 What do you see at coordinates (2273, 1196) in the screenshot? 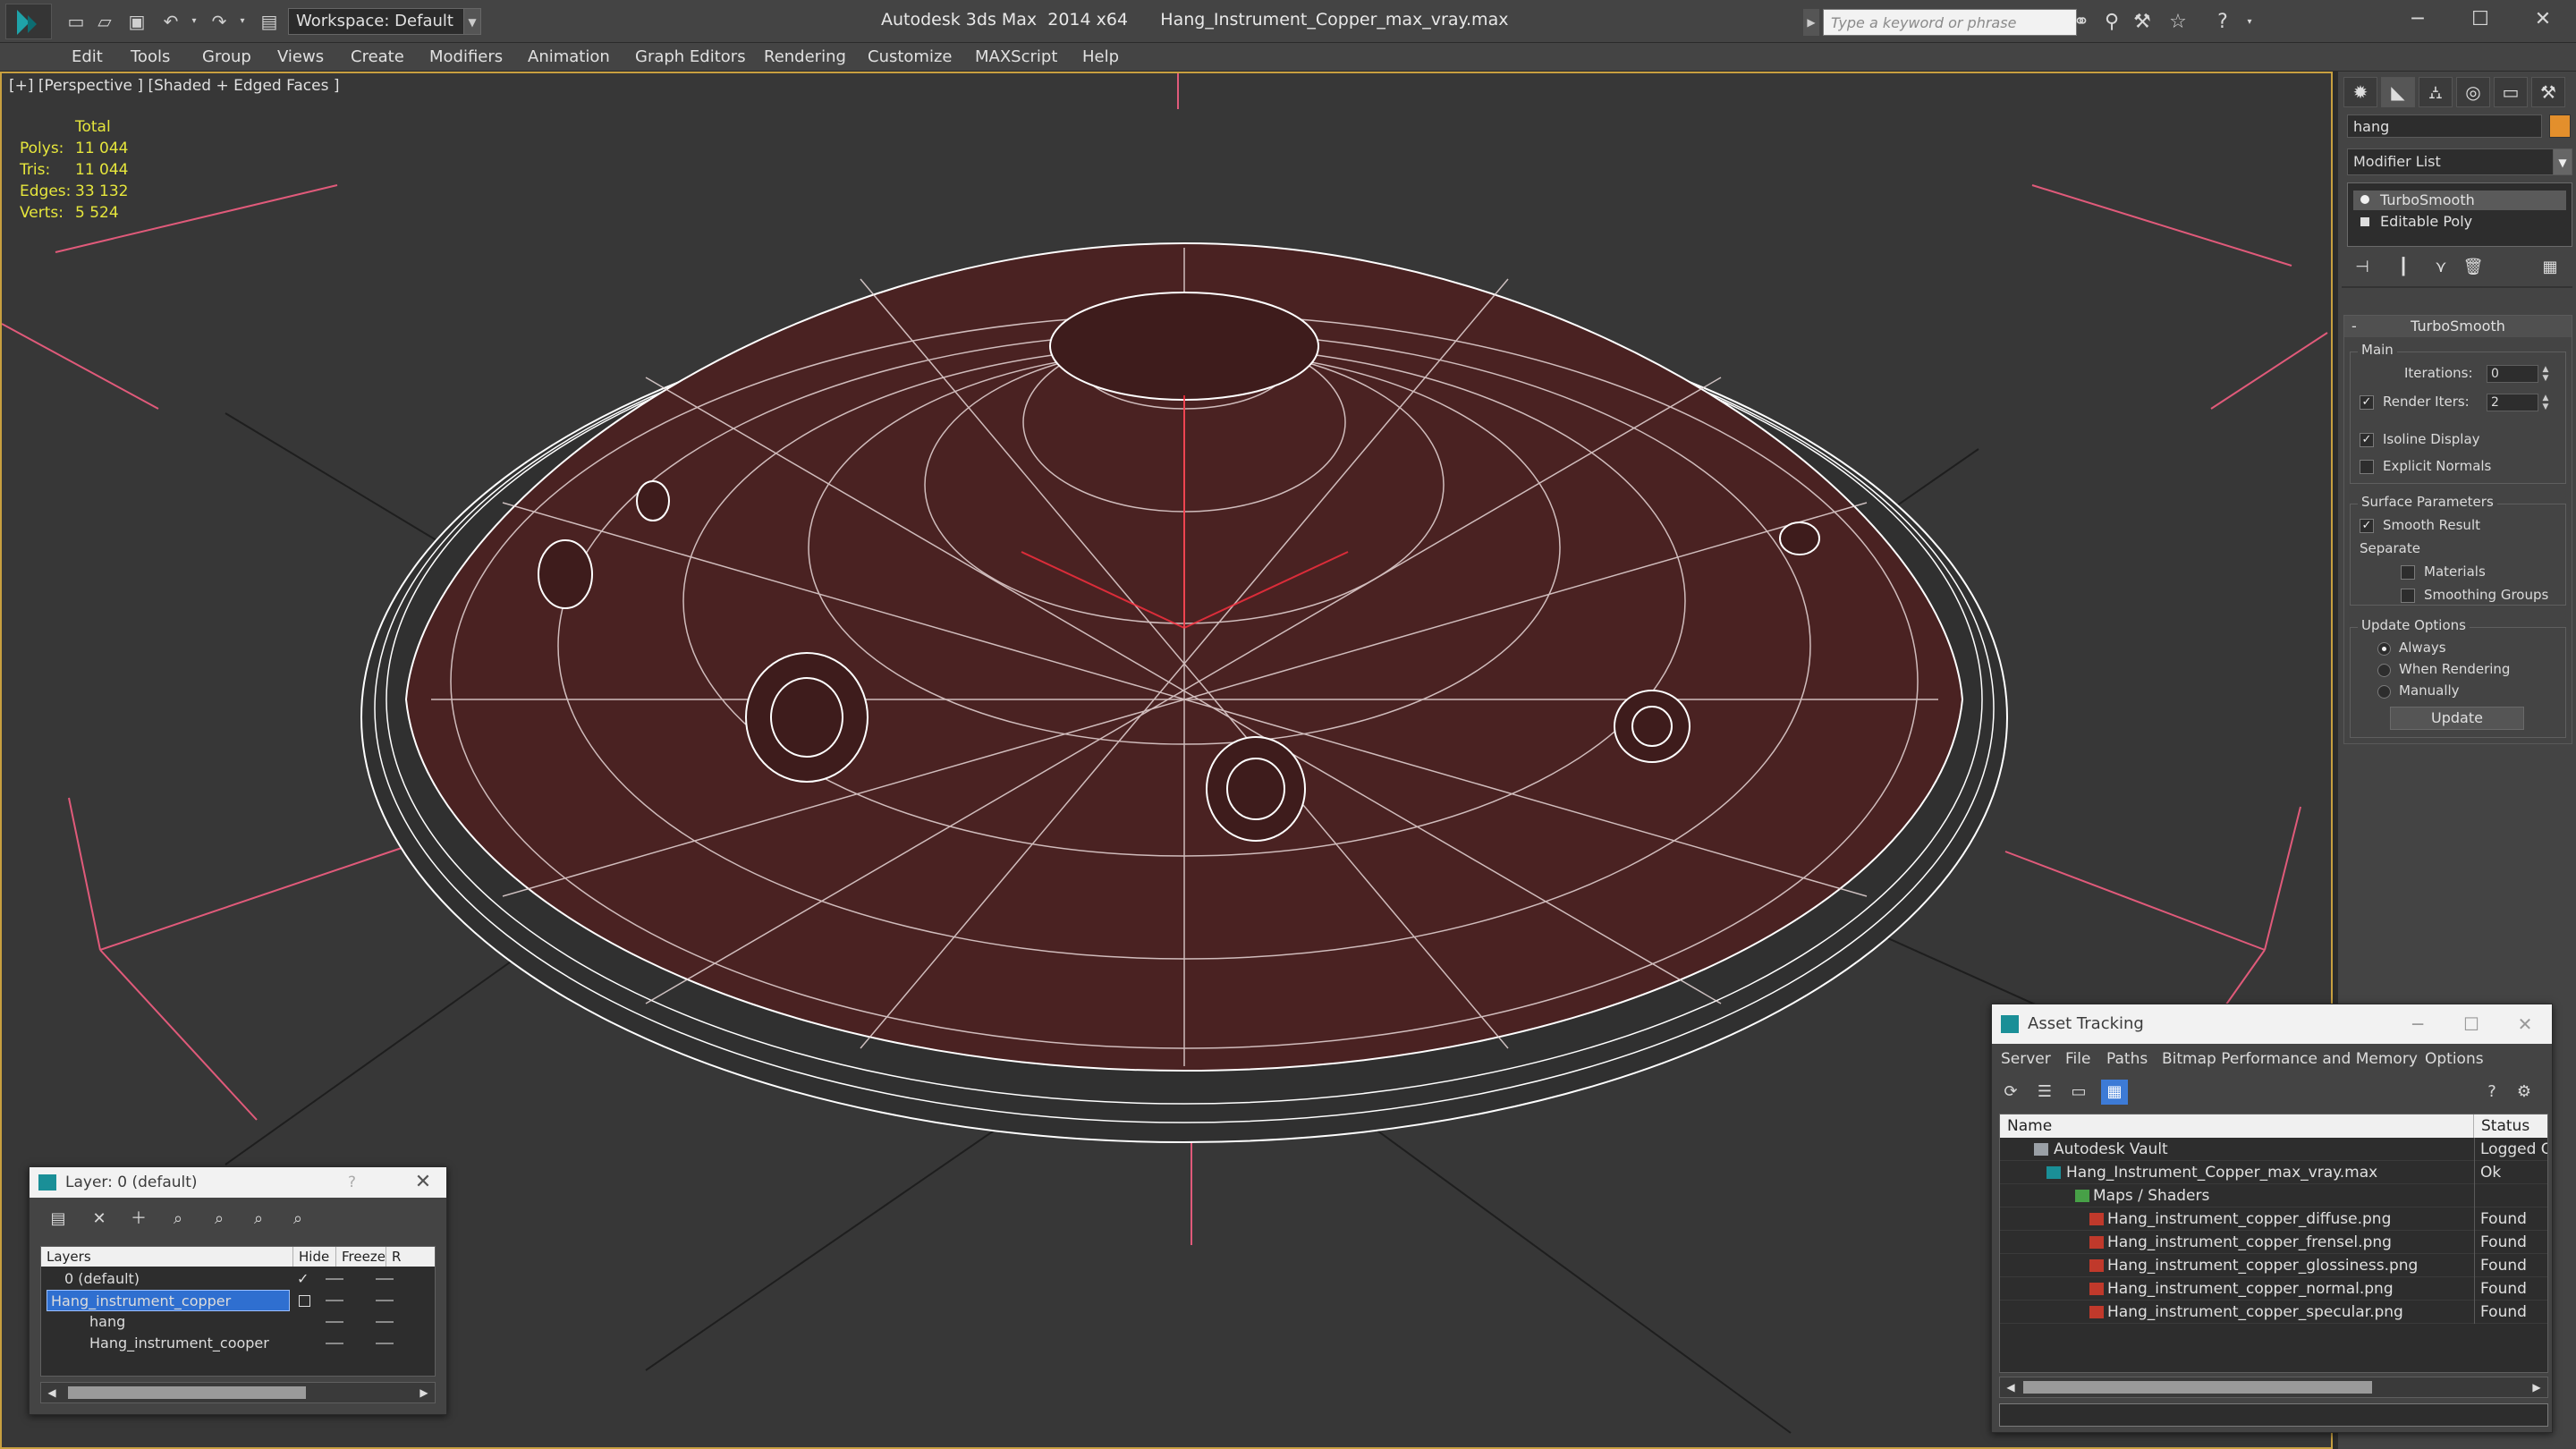
I see `table-row: Maps / Shaders` at bounding box center [2273, 1196].